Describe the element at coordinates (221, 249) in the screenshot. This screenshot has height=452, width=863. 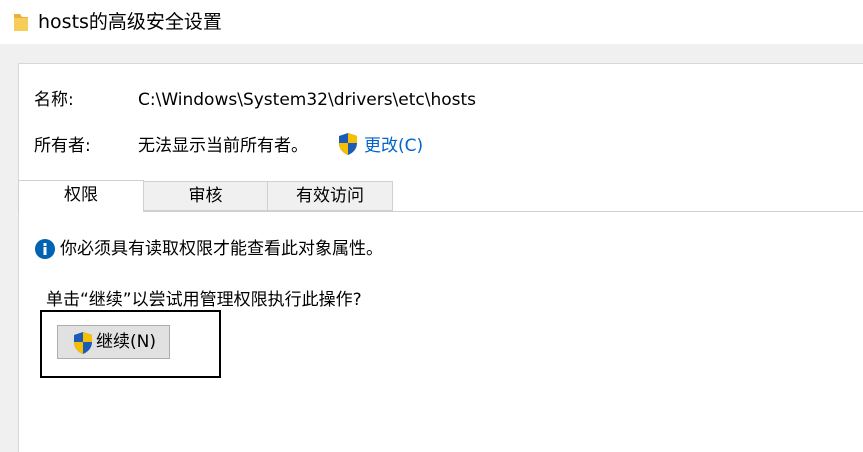
I see `info-message: 你必须具有读取权限才能查看此对象属性。` at that location.